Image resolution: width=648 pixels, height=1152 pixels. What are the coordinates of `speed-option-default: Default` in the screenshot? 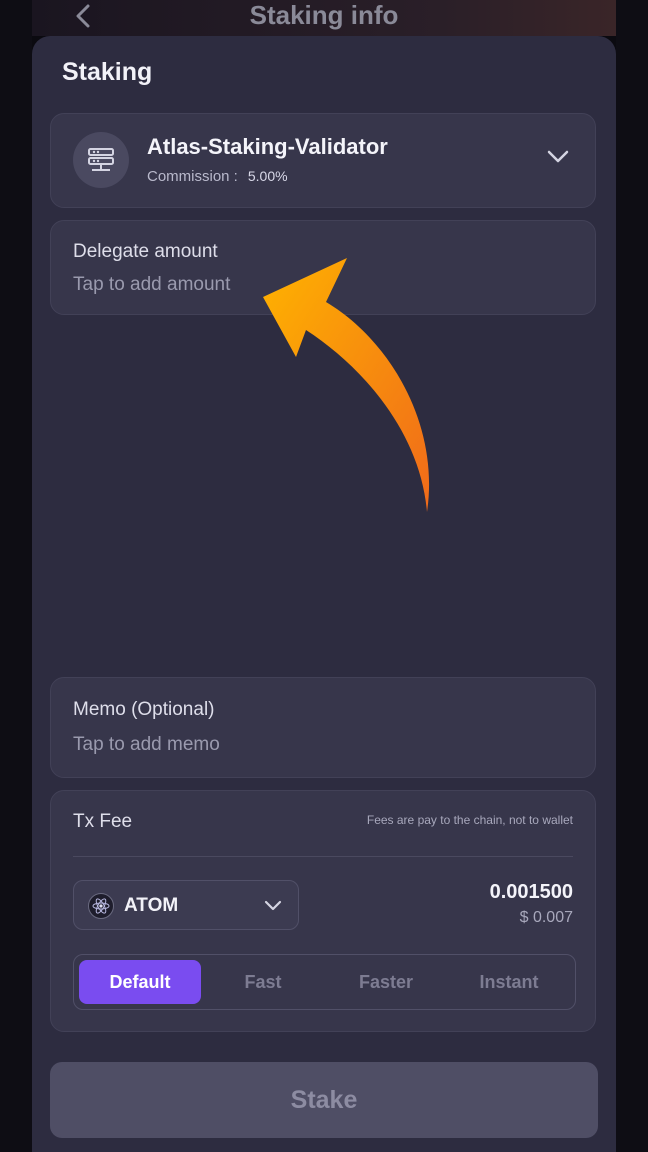 It's located at (140, 982).